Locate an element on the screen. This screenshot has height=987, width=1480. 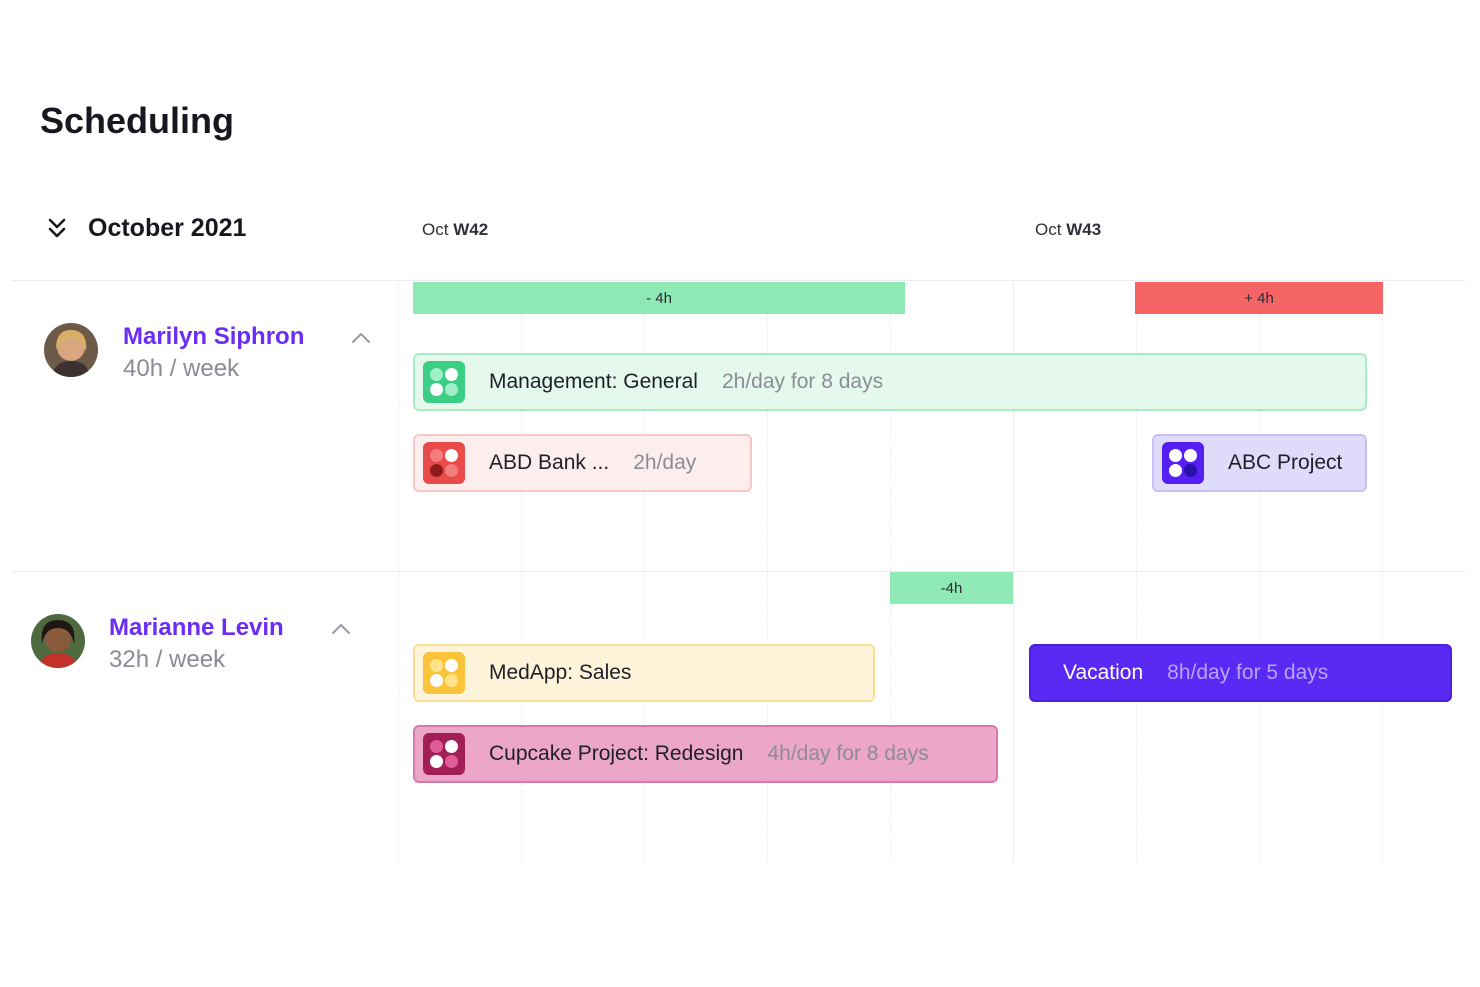
page-title: Scheduling is located at coordinates (137, 120).